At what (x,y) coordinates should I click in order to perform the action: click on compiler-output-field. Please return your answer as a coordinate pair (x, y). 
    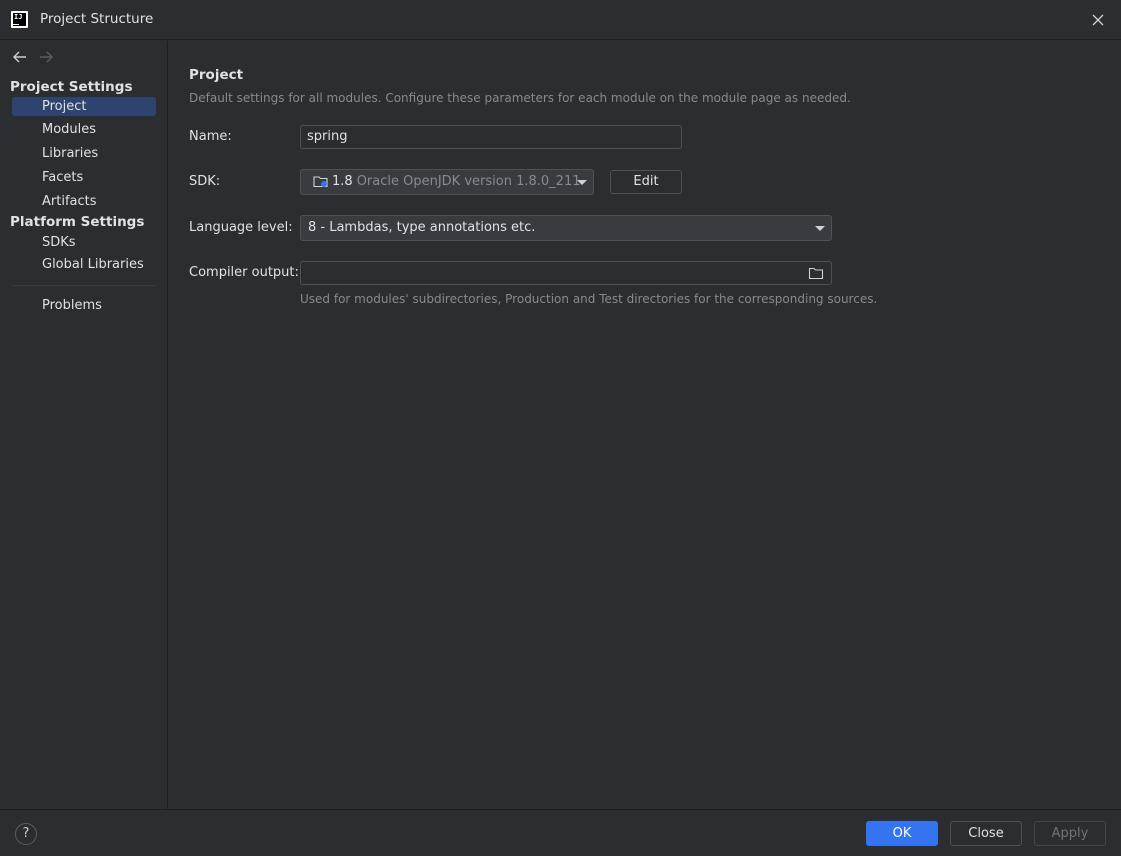
    Looking at the image, I should click on (566, 273).